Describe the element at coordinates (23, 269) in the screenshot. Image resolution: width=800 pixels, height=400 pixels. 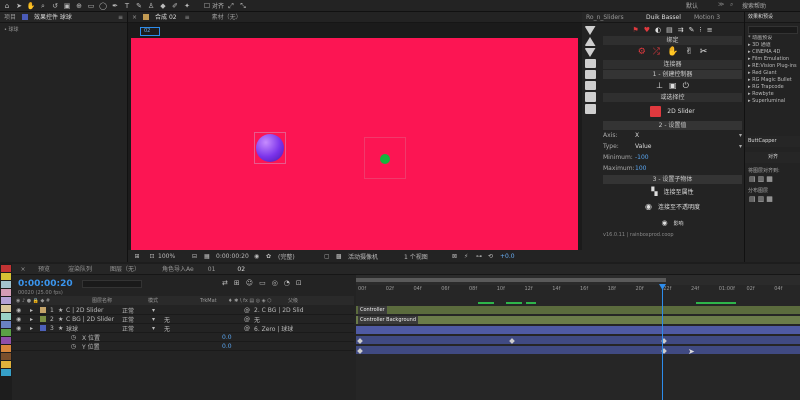
I see `close-tab-icon: ×` at that location.